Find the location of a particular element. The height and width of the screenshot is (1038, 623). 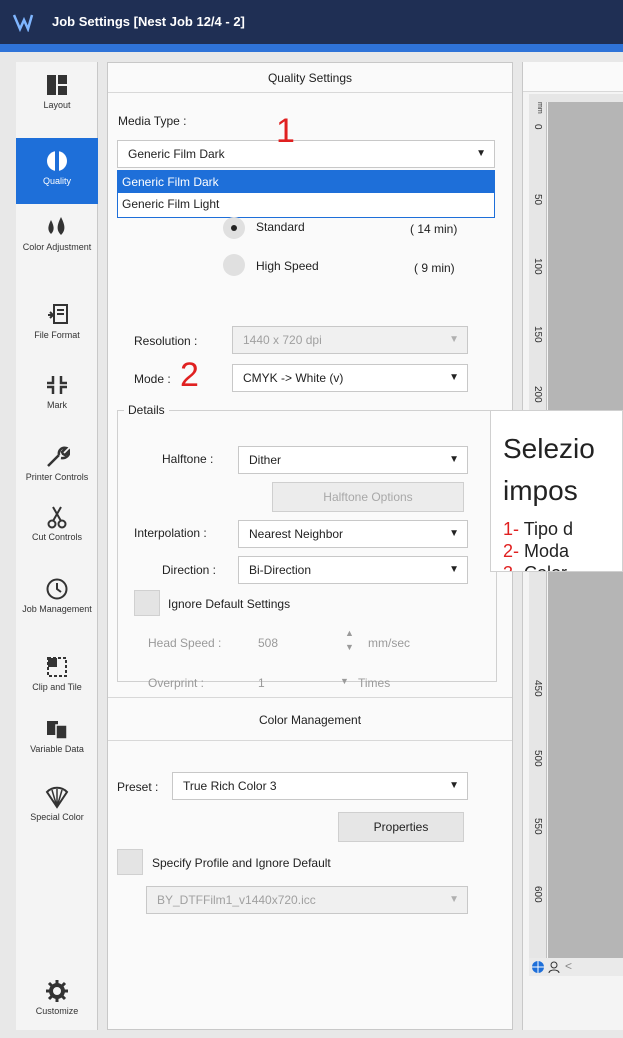

sidebar-item-job-management: Job Management is located at coordinates (57, 607).